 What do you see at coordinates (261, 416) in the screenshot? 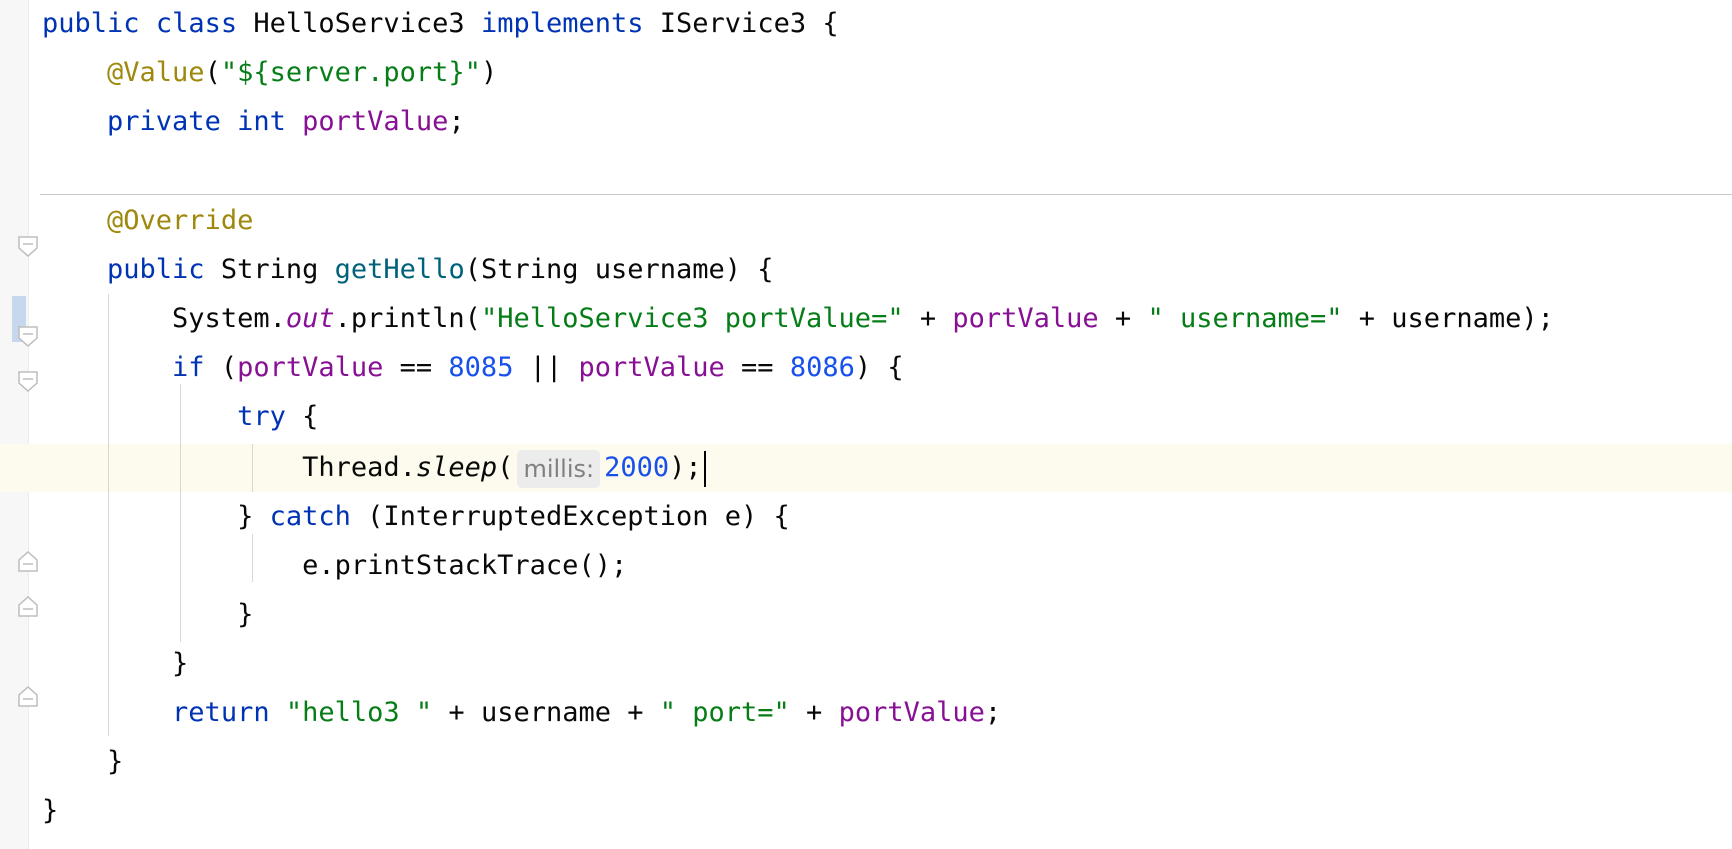
I see `keyword: try` at bounding box center [261, 416].